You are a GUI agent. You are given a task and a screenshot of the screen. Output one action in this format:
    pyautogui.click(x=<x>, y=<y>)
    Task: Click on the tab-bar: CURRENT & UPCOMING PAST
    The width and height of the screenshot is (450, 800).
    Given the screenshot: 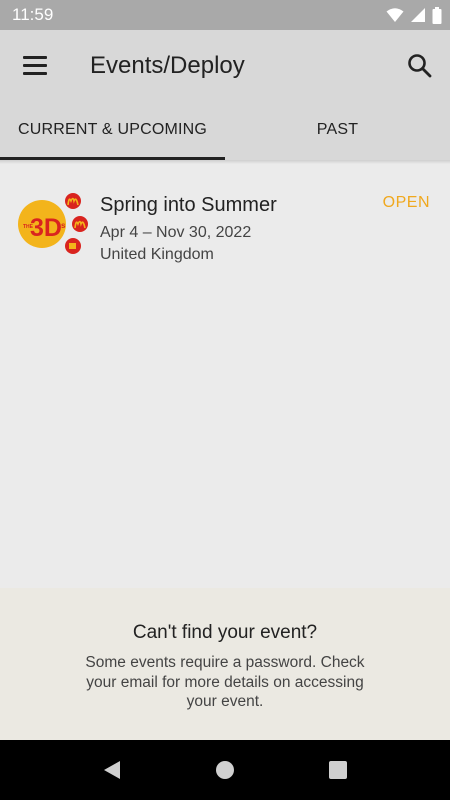 What is the action you would take?
    pyautogui.click(x=225, y=130)
    